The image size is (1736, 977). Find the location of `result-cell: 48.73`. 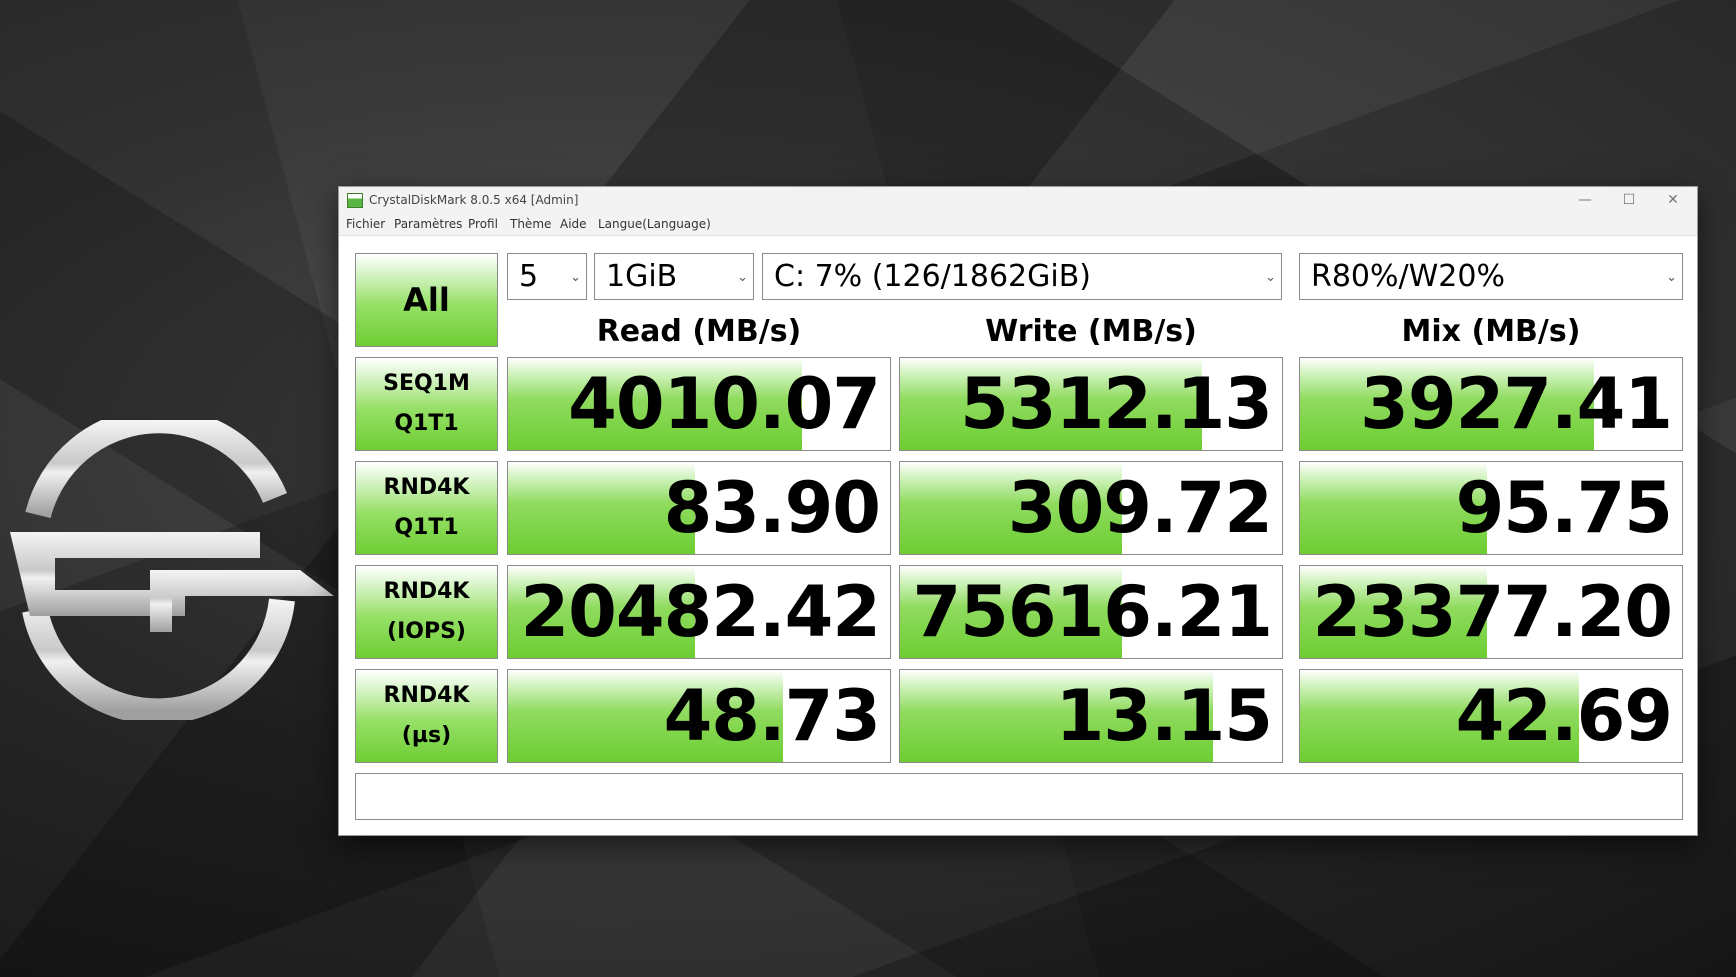

result-cell: 48.73 is located at coordinates (699, 716).